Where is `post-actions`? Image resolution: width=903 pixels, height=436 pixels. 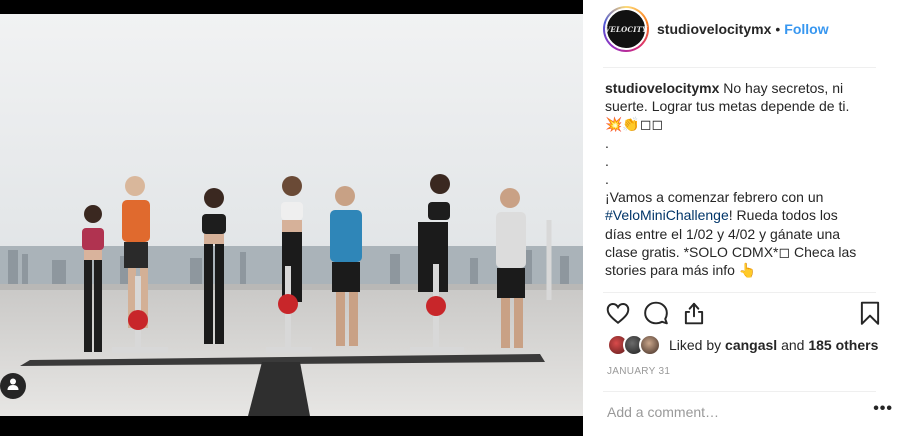
post-actions is located at coordinates (745, 314).